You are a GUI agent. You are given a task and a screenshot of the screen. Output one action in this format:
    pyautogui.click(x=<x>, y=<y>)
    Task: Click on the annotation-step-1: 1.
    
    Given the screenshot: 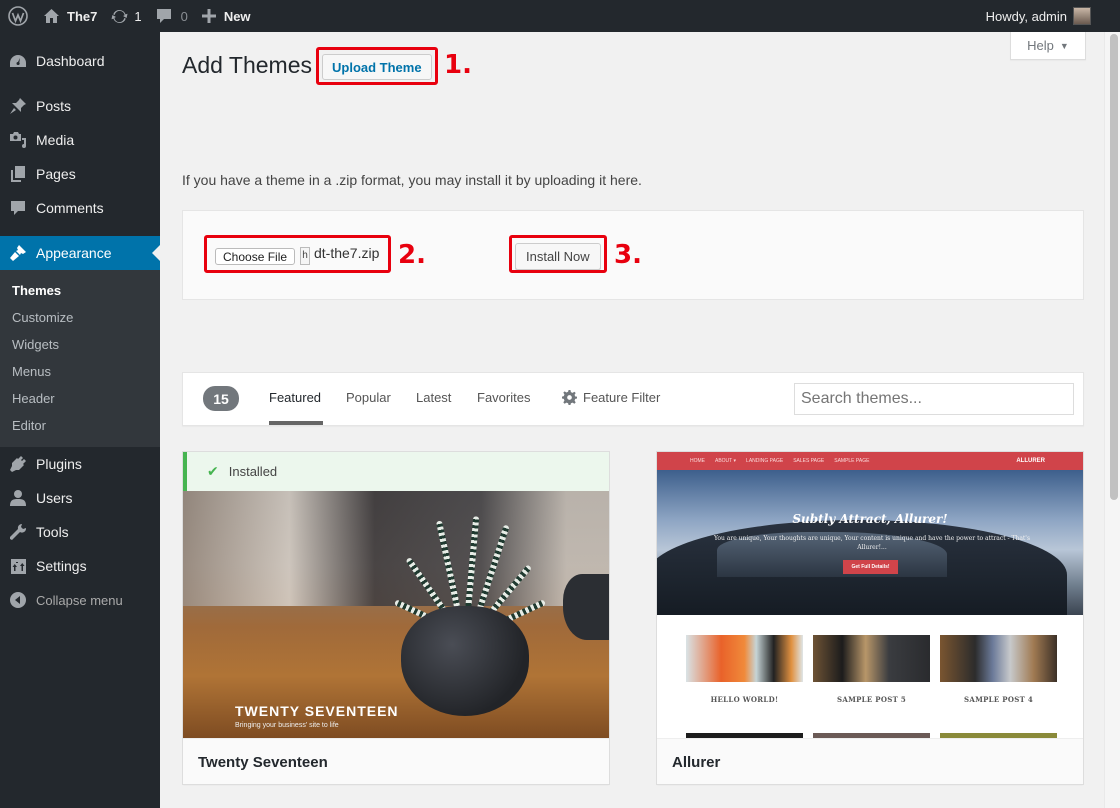 What is the action you would take?
    pyautogui.click(x=458, y=65)
    